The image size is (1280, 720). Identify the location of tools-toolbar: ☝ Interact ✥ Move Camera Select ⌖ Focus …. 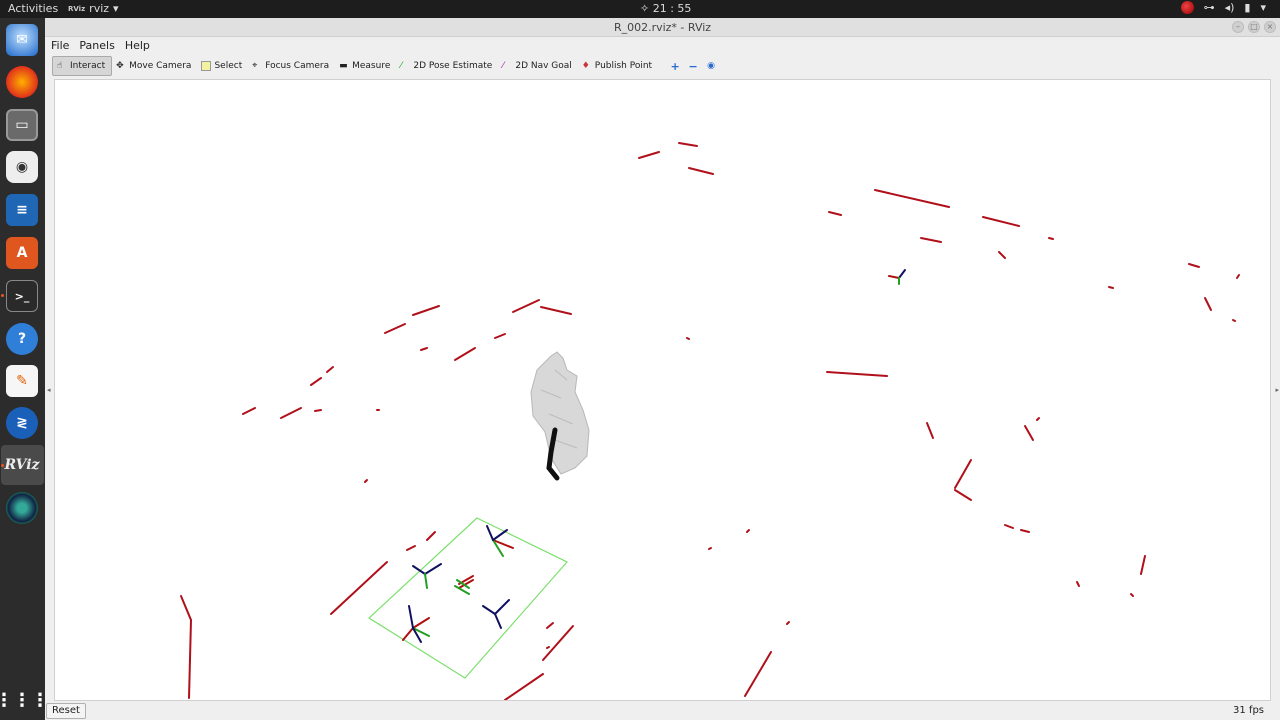
(662, 66).